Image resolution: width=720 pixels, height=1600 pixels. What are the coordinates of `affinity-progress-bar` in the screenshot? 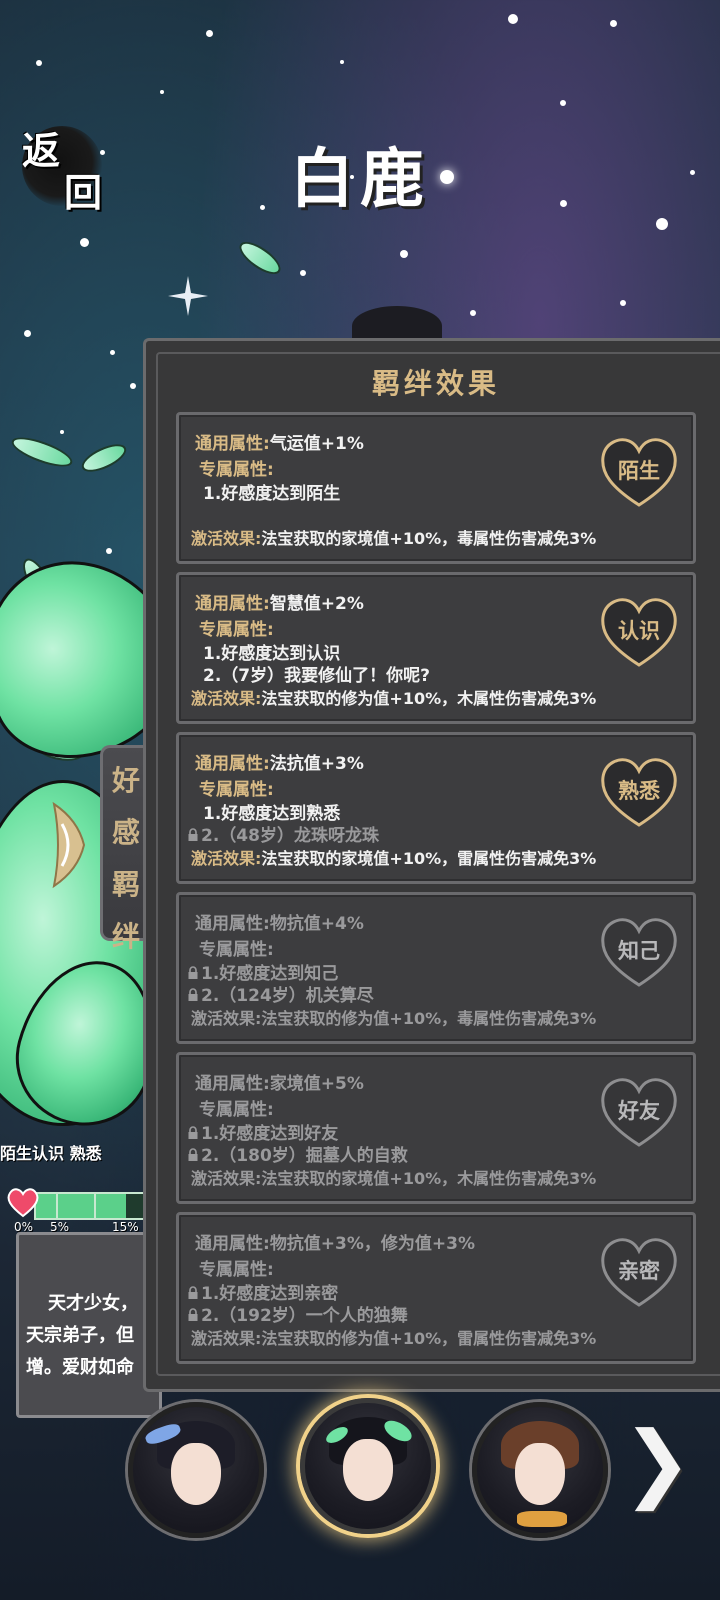 It's located at (92, 1206).